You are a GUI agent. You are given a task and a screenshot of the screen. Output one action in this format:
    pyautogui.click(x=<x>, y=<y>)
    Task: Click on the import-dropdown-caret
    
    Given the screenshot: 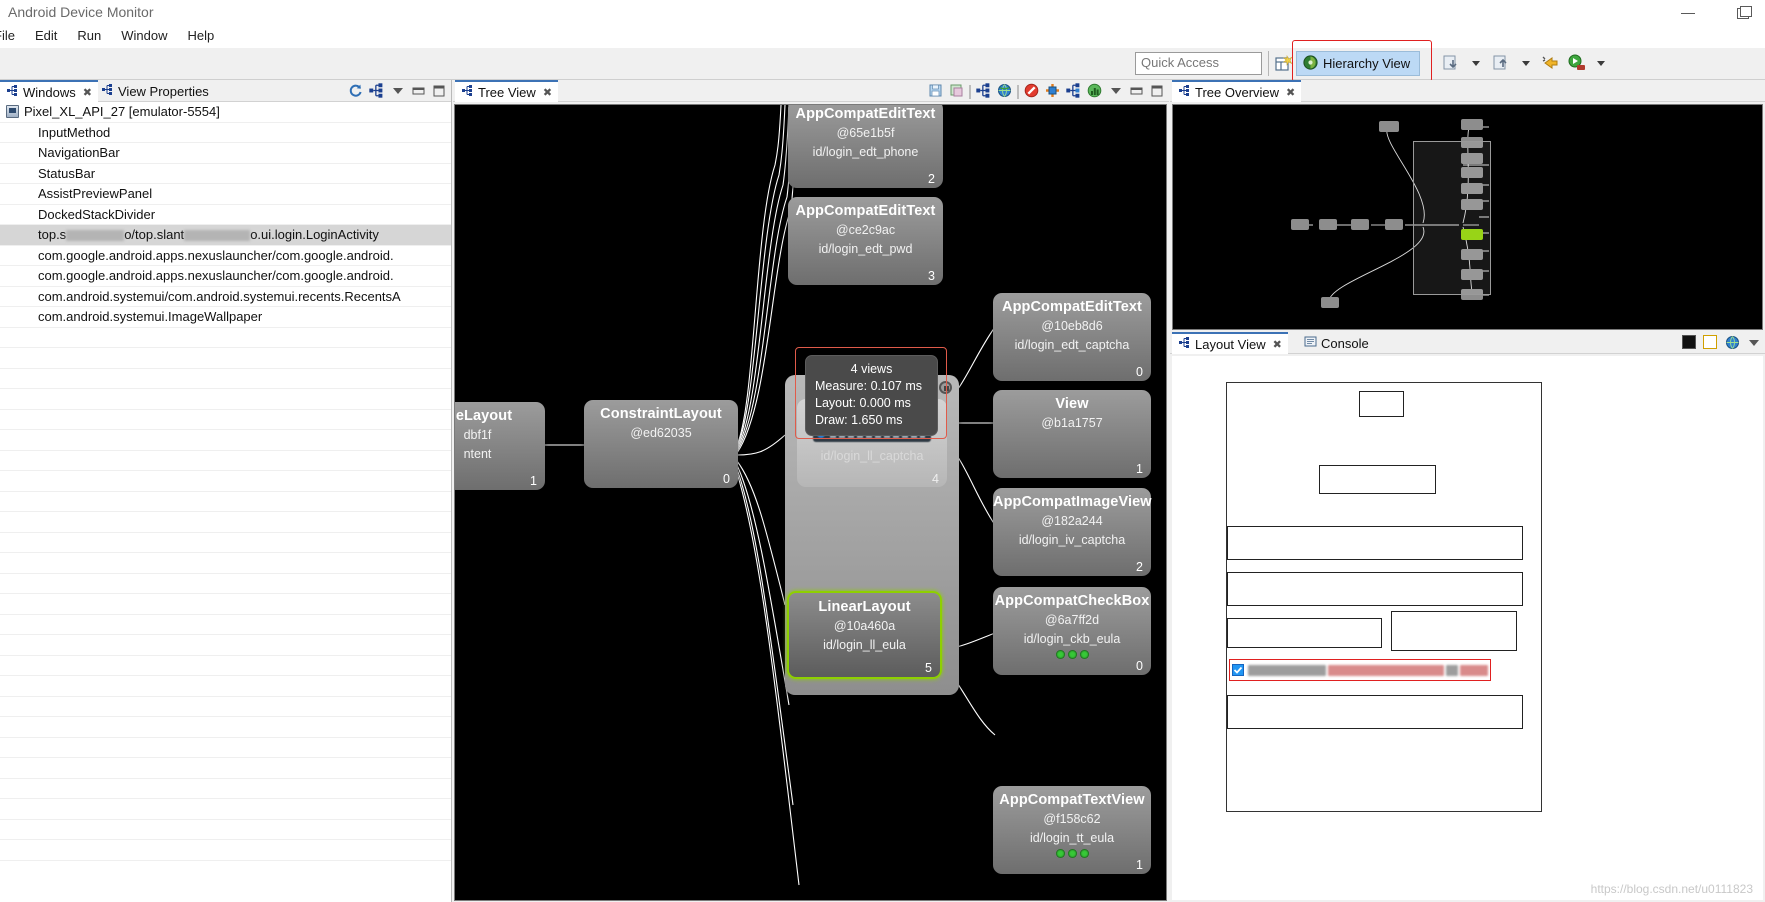 What is the action you would take?
    pyautogui.click(x=1476, y=63)
    